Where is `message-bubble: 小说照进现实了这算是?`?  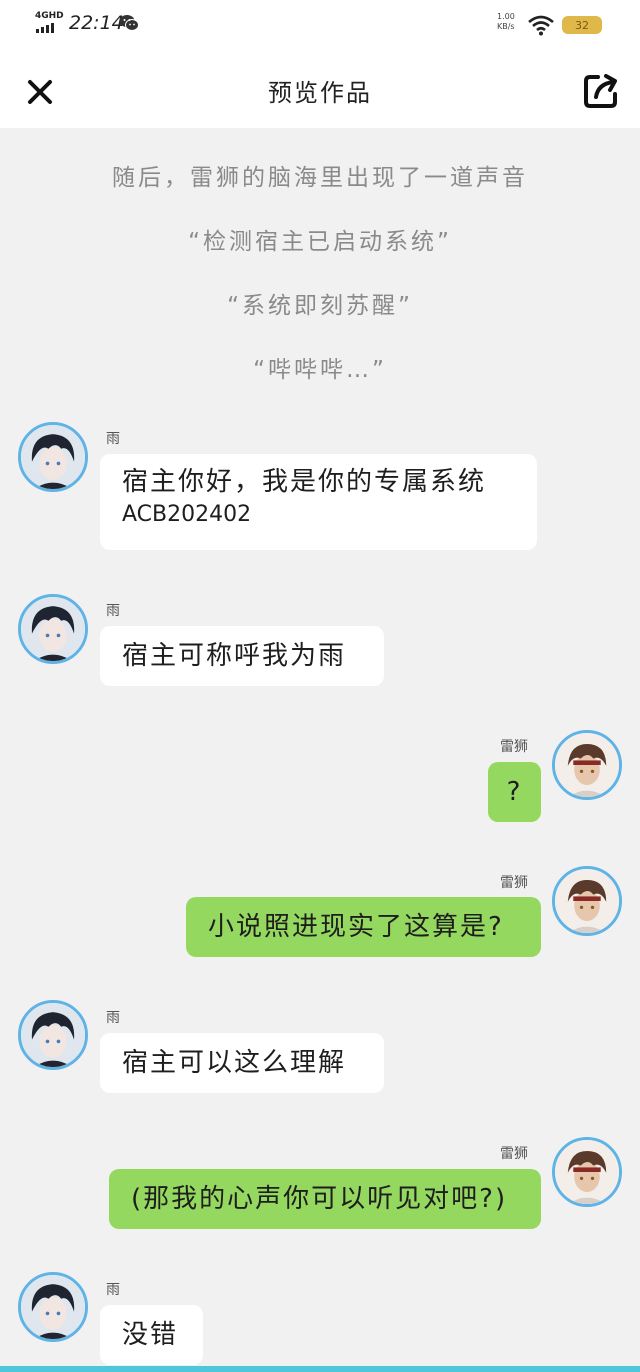 message-bubble: 小说照进现实了这算是? is located at coordinates (363, 927).